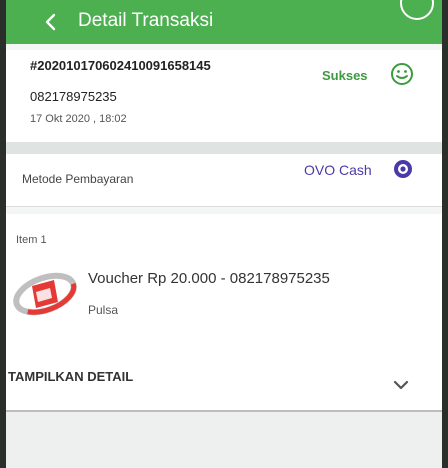  What do you see at coordinates (146, 20) in the screenshot?
I see `page-title: Detail Transaksi` at bounding box center [146, 20].